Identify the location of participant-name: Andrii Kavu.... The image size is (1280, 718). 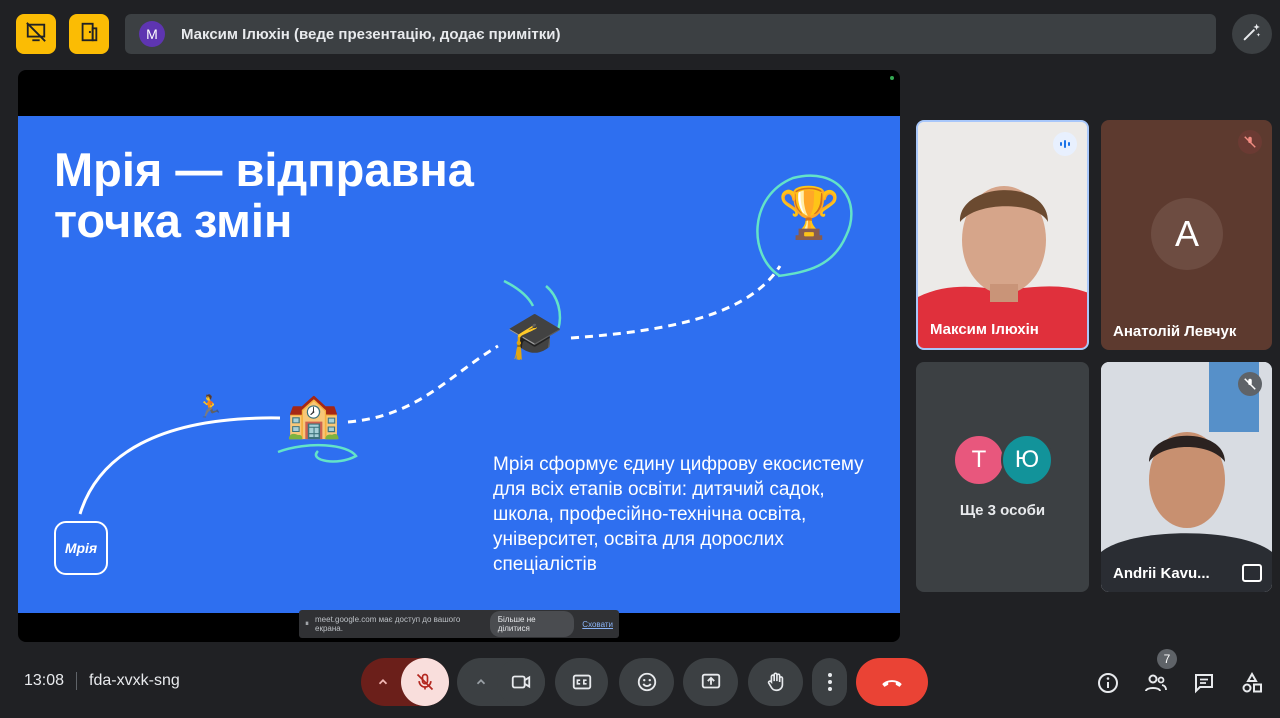
(1161, 573).